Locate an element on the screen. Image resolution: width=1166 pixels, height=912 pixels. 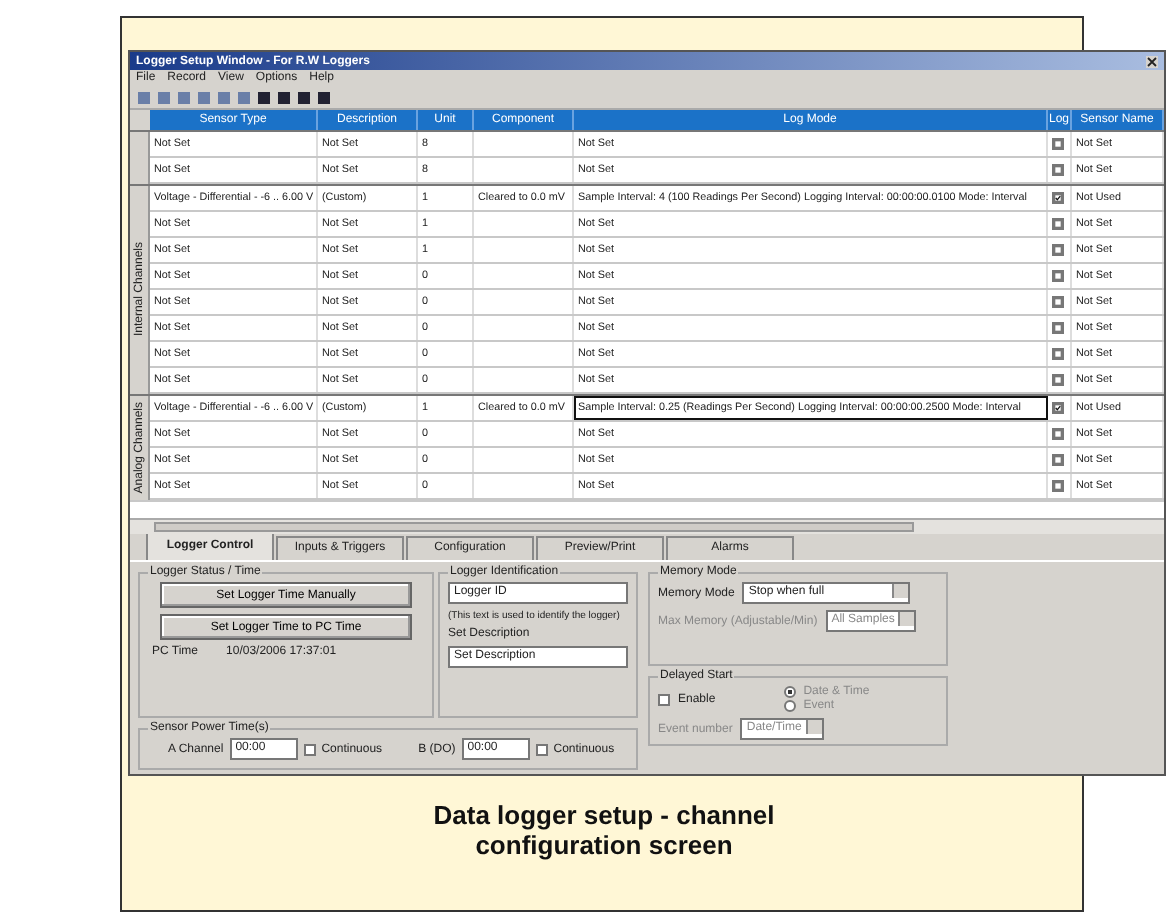
scrollbar is located at coordinates (647, 526).